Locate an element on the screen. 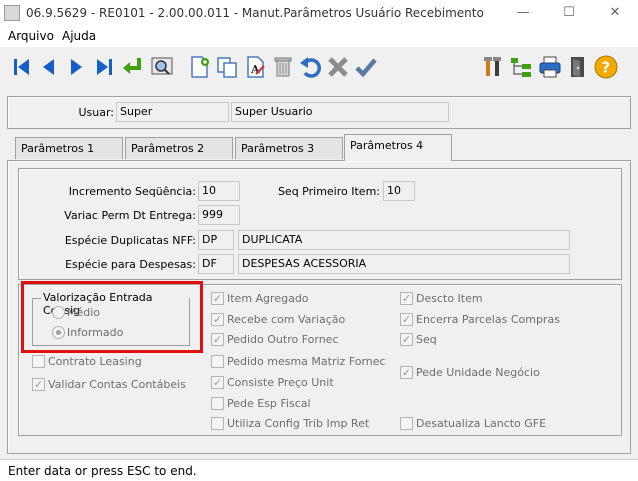 The width and height of the screenshot is (638, 481). user-name-field: Super Usuario is located at coordinates (340, 112).